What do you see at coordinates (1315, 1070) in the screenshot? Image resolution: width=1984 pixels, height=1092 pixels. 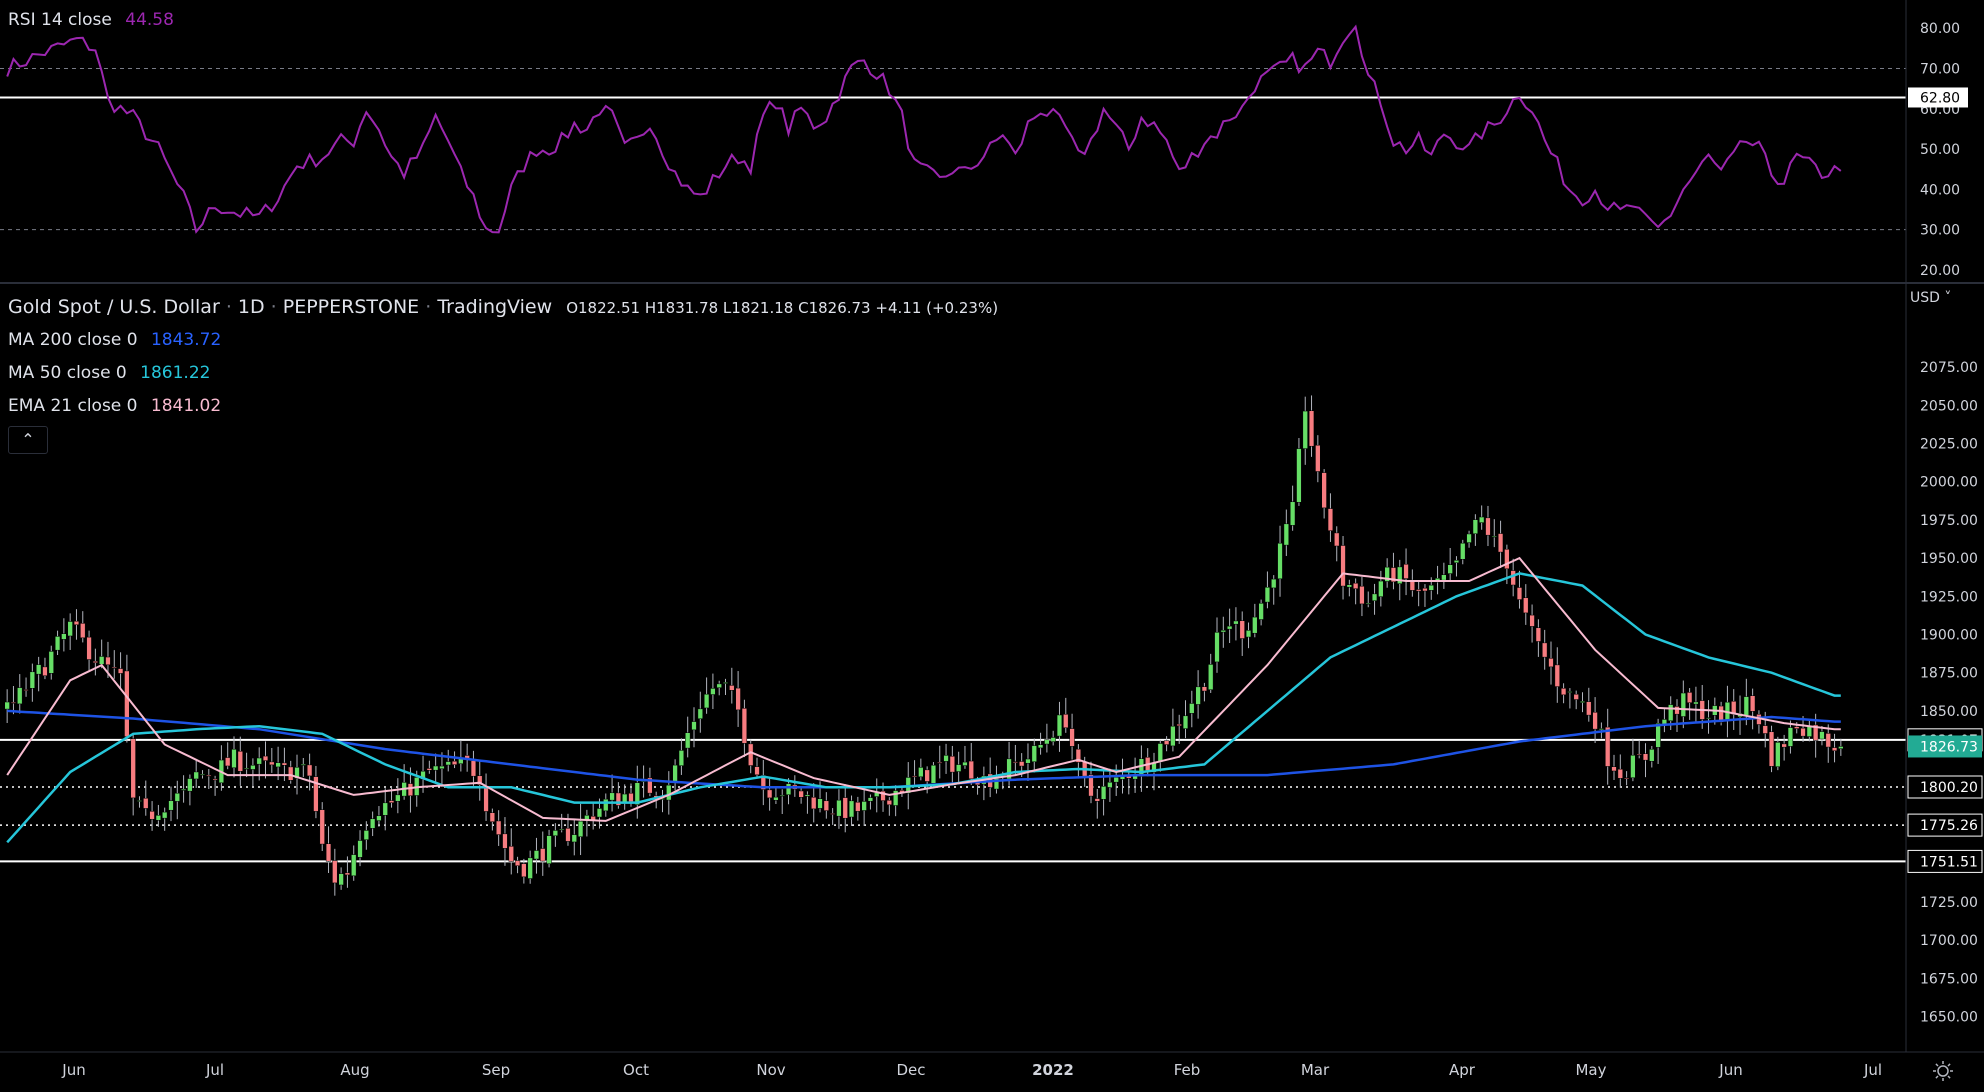 I see `time-tick-label: Mar` at bounding box center [1315, 1070].